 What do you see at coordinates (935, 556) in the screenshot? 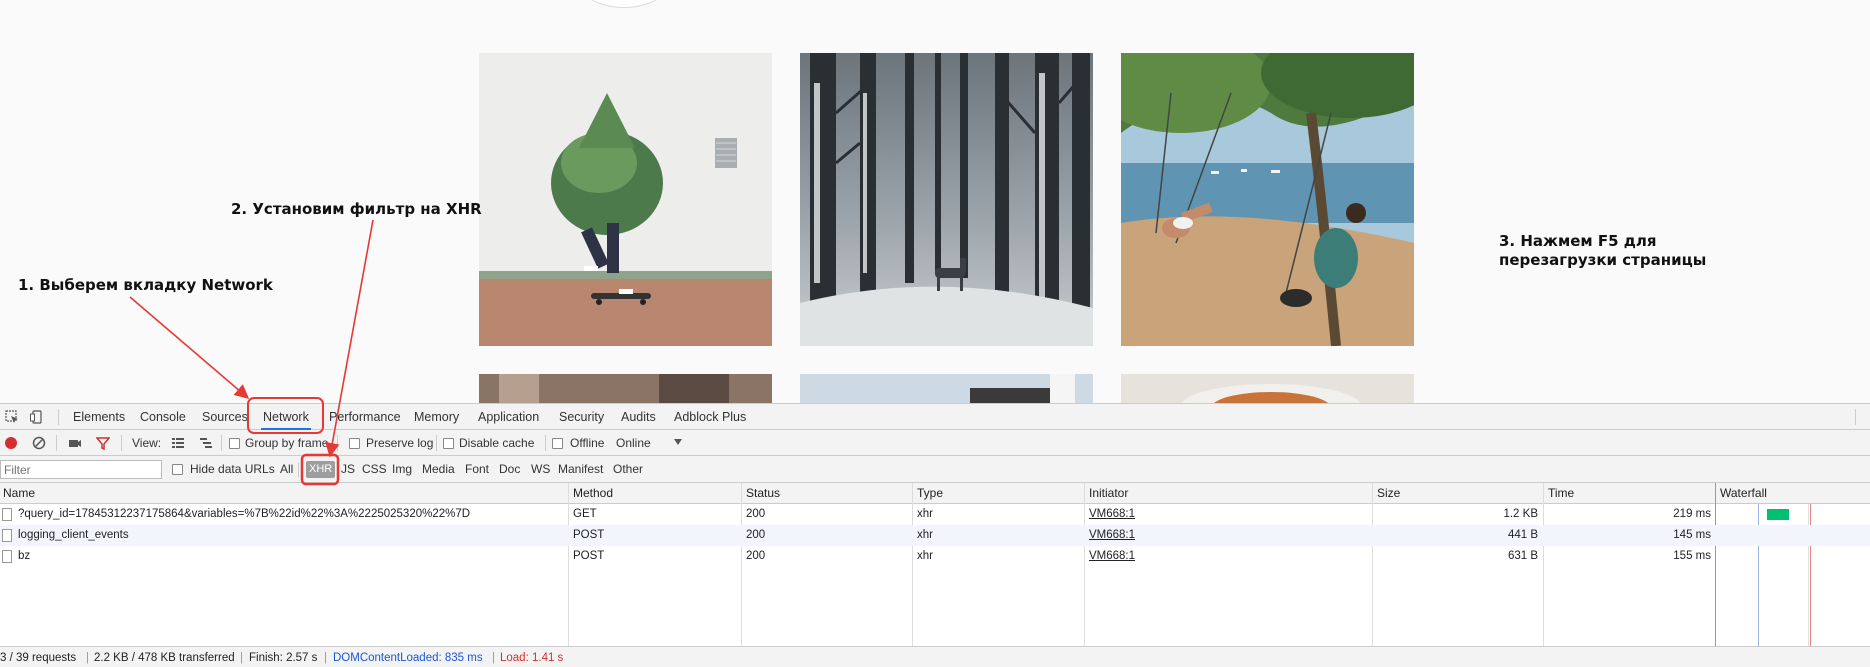
I see `table-row: bz POST 200 xhr VM668:1 631 B 155 ms` at bounding box center [935, 556].